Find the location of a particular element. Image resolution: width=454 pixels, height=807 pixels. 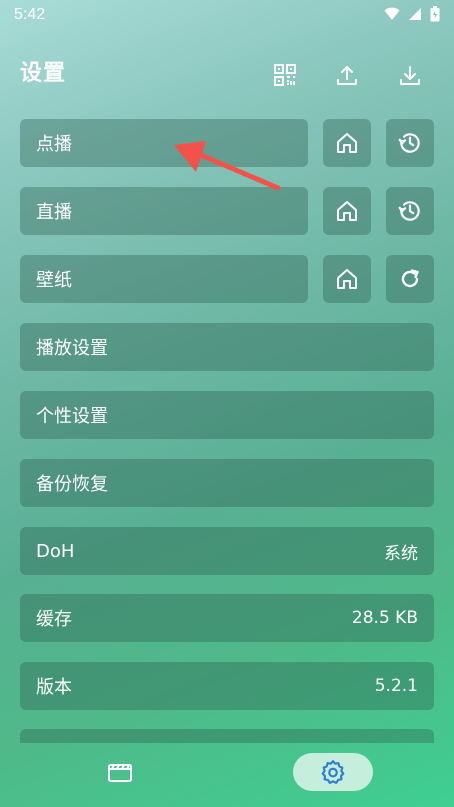

nav-settings-tab is located at coordinates (333, 772).